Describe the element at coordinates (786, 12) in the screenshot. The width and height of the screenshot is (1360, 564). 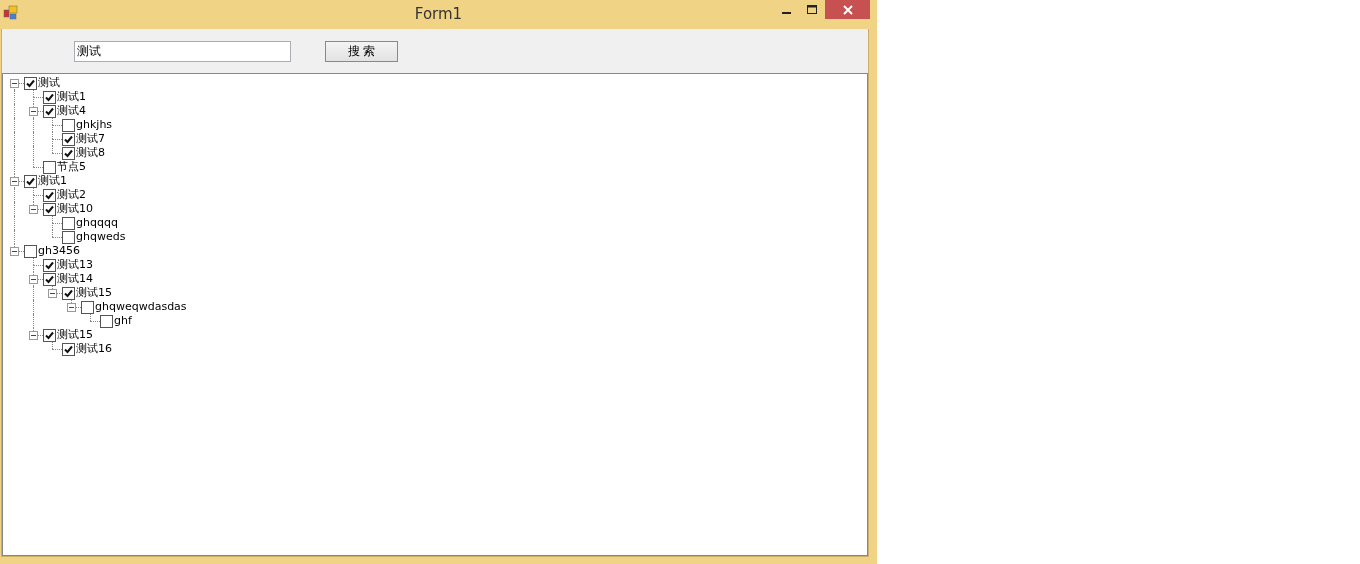
I see `minimize-icon` at that location.